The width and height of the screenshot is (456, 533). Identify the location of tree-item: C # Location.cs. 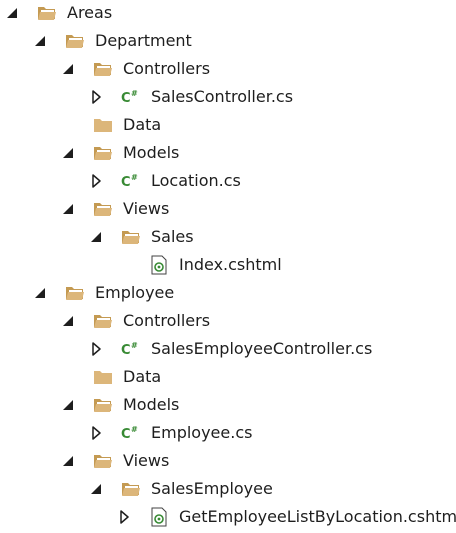
(228, 181).